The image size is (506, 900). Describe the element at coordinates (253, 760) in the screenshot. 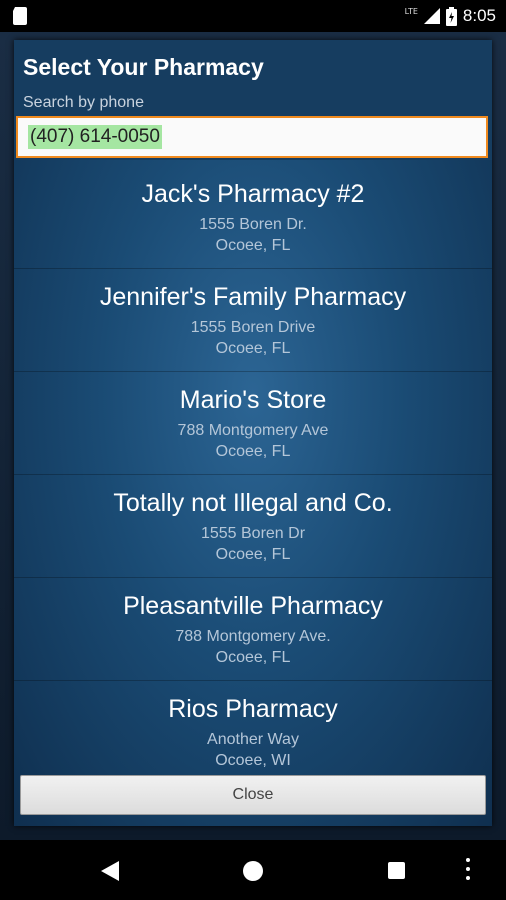

I see `pharmacy-city: Ocoee, WI` at that location.